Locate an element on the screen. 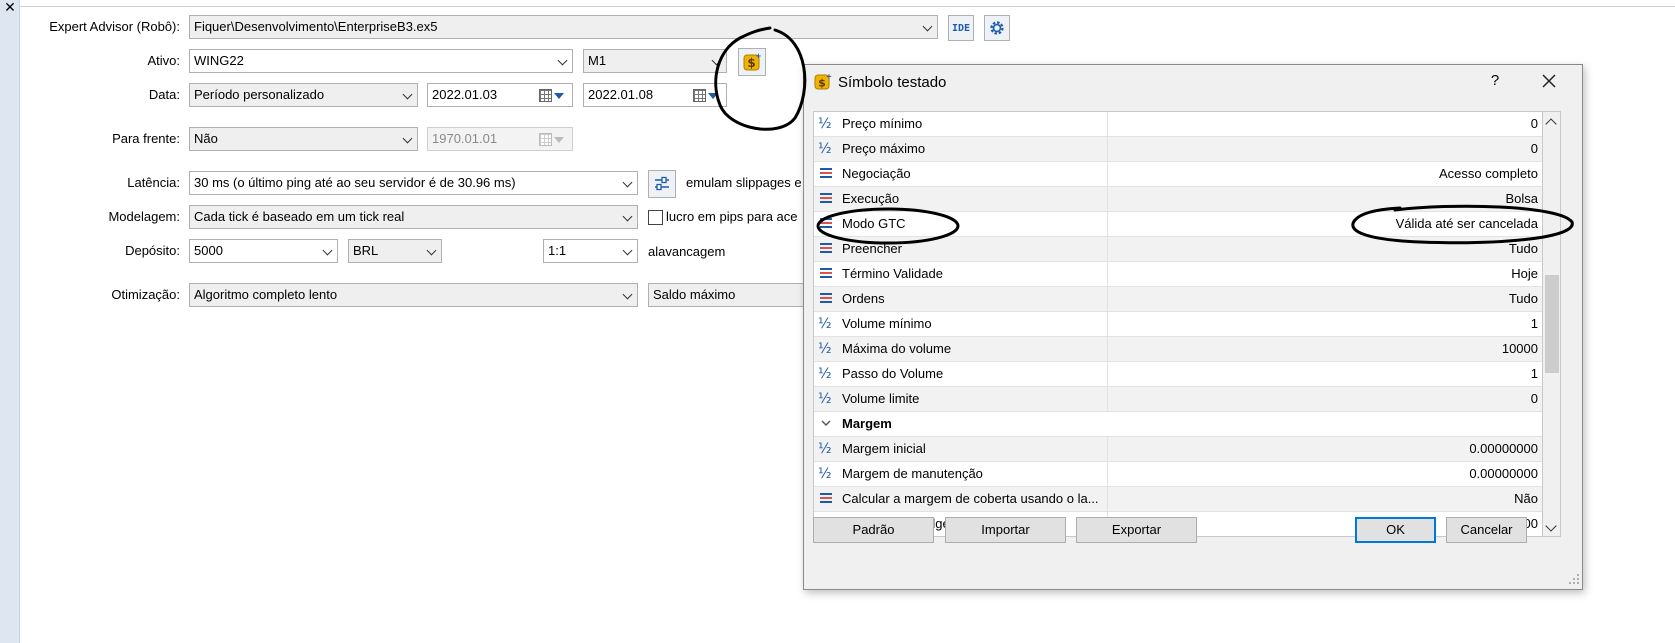 The width and height of the screenshot is (1675, 643). property-row: Modo GTC Válida até ser cancelada is located at coordinates (1178, 224).